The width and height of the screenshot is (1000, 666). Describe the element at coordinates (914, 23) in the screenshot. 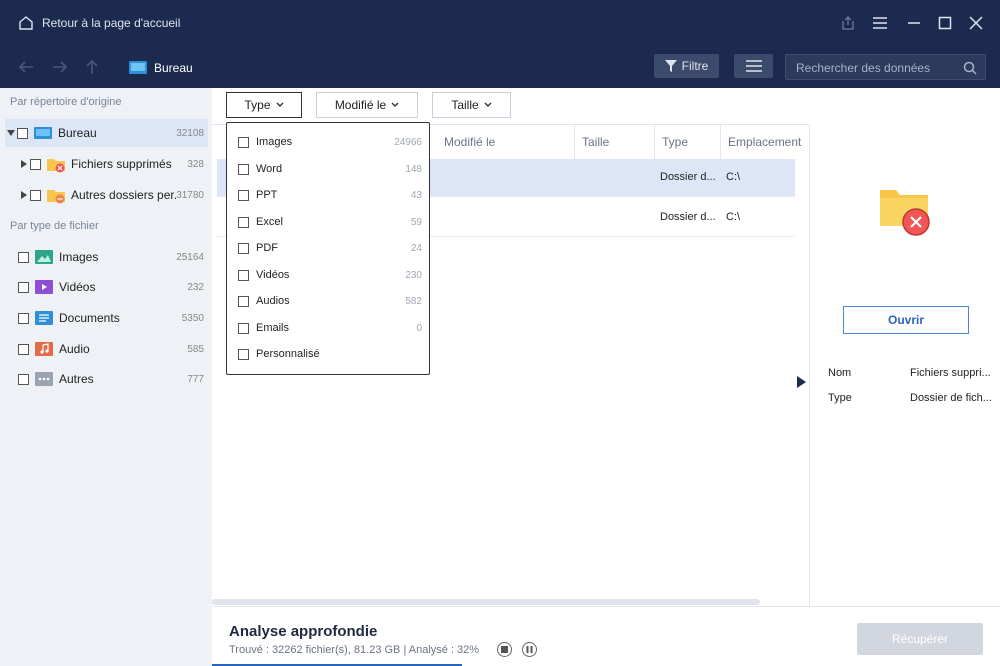

I see `minimize-icon` at that location.